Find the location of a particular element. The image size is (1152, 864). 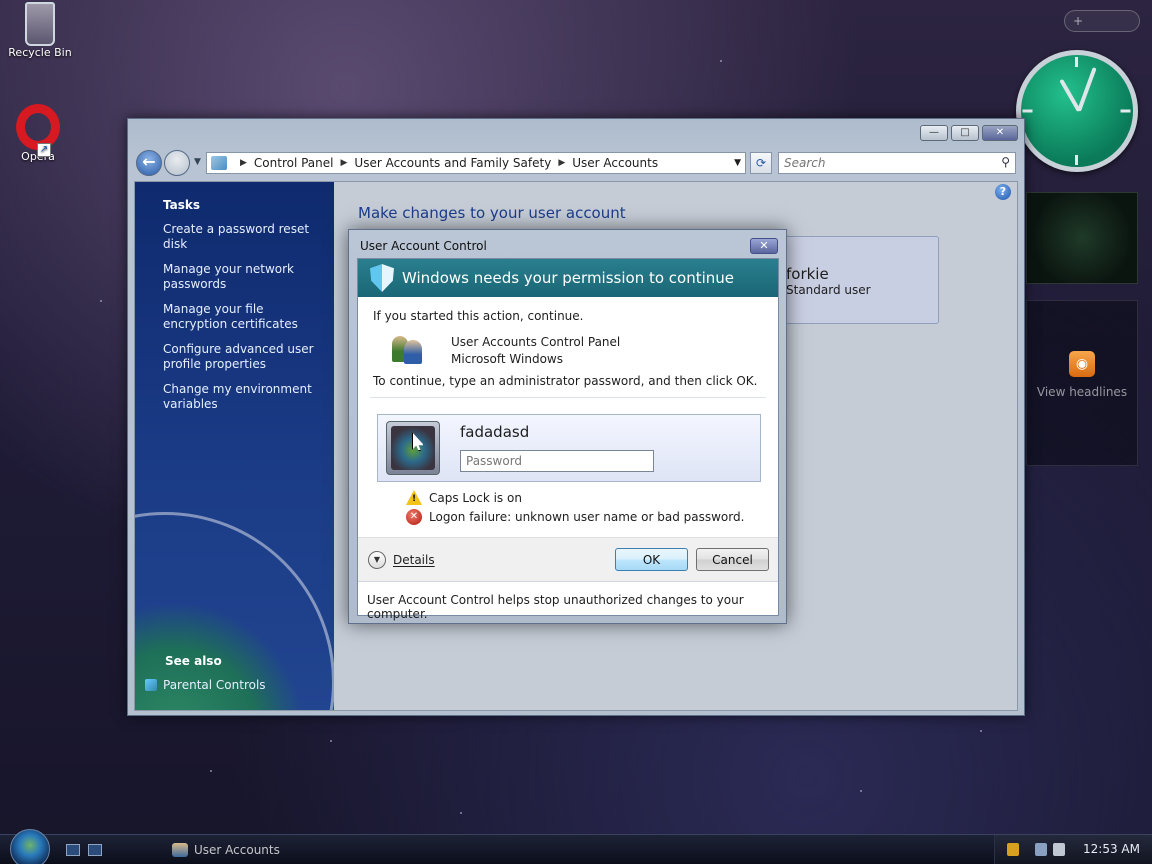

tasks-heading: Tasks is located at coordinates (182, 205).